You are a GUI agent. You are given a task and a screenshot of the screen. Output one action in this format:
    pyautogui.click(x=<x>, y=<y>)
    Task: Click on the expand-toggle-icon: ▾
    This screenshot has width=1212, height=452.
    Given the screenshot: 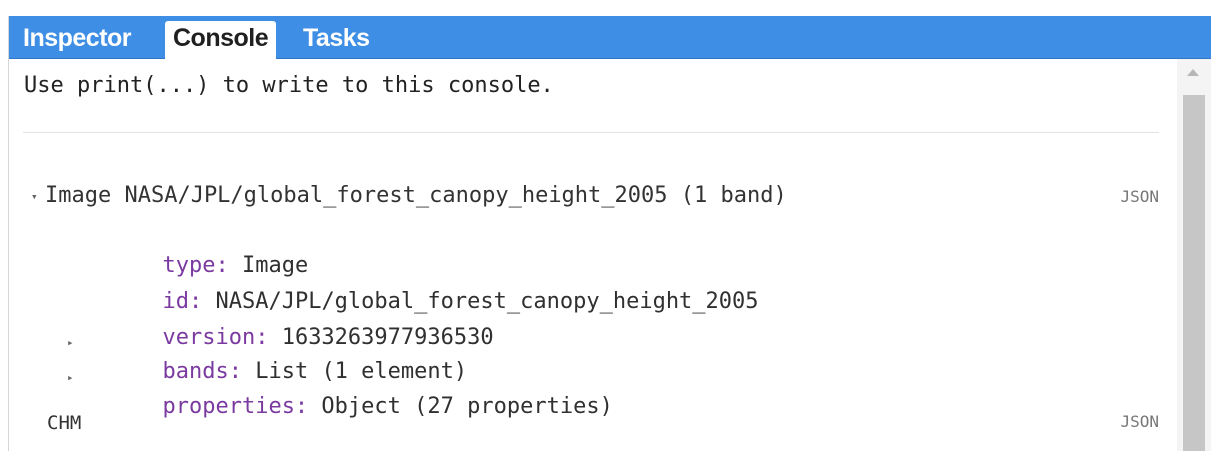 What is the action you would take?
    pyautogui.click(x=34, y=196)
    